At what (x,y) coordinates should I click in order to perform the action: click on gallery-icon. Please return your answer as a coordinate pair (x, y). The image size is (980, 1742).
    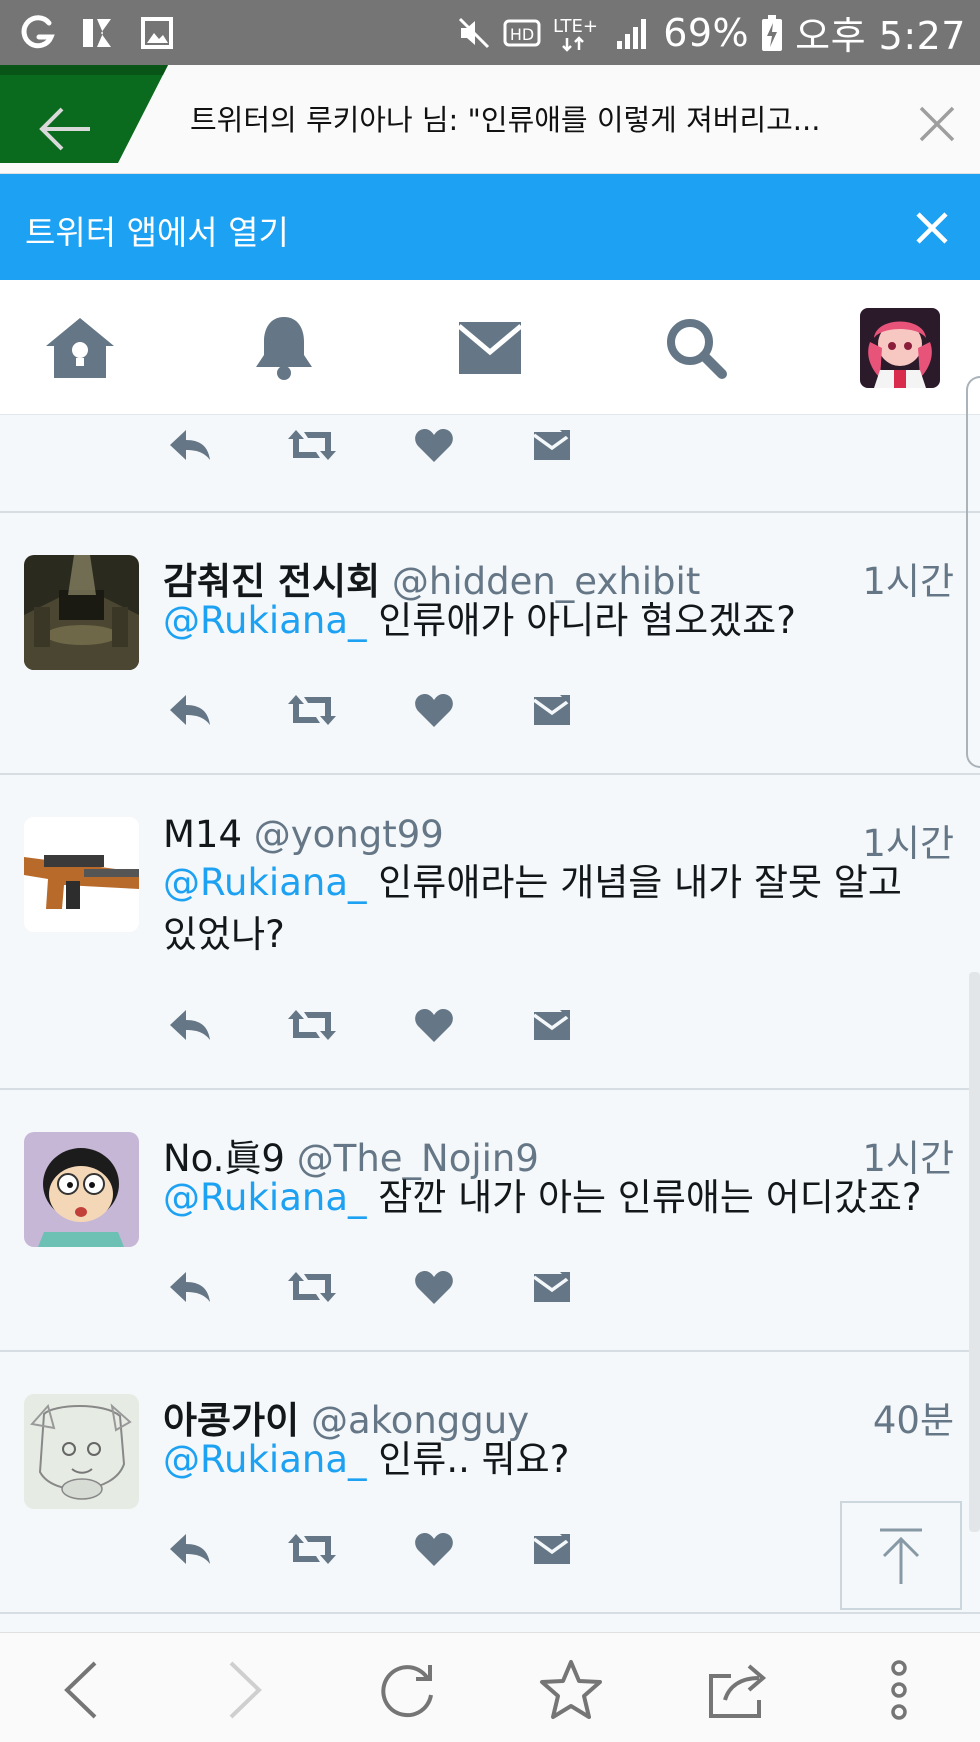
    Looking at the image, I should click on (157, 33).